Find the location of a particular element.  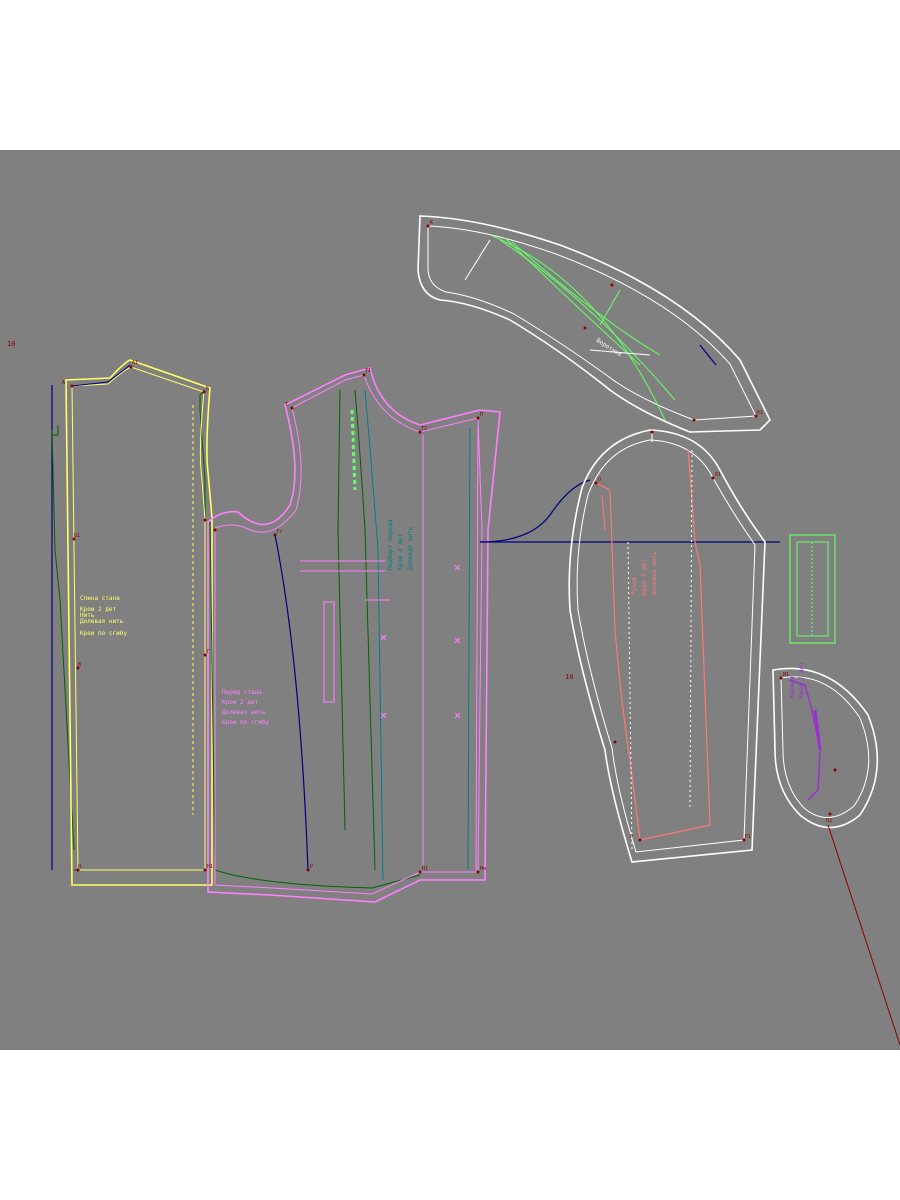

sleeve-text-line: Долевая нить is located at coordinates (654, 573).